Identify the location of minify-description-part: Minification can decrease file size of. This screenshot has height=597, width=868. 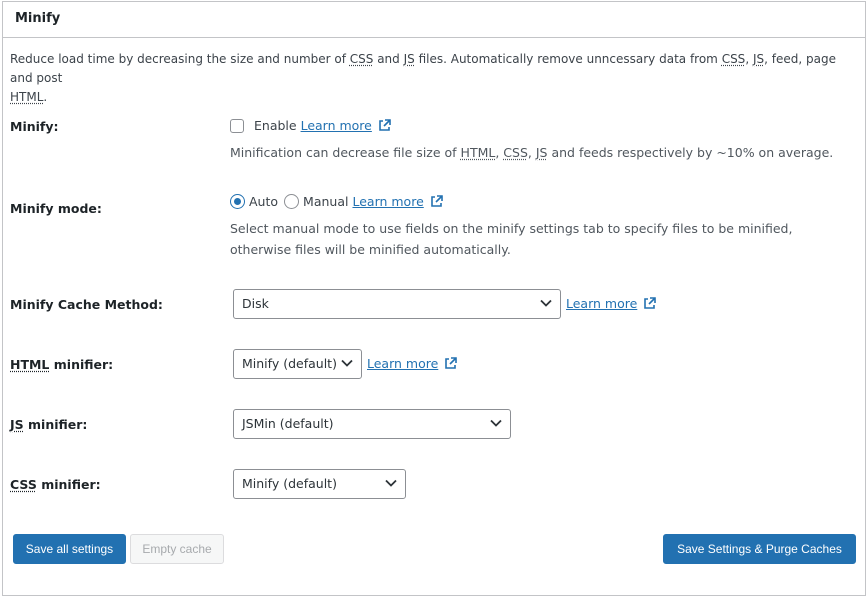
(345, 152).